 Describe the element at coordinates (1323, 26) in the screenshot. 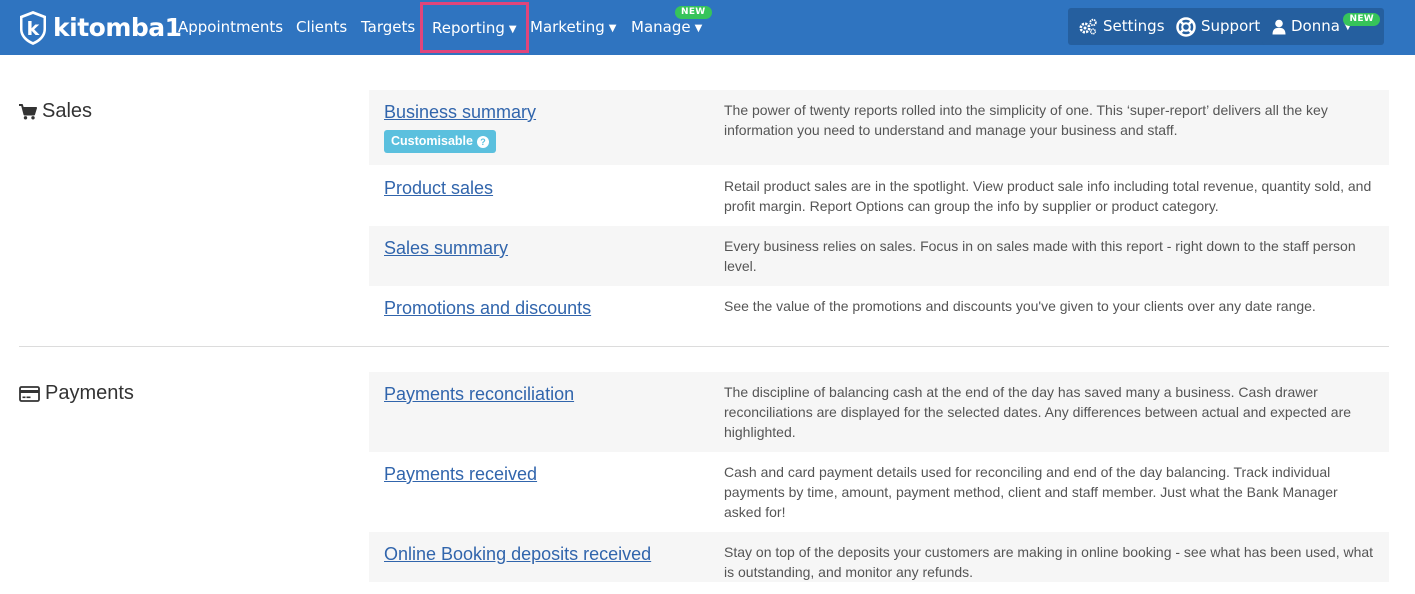

I see `user-menu-button: Donna ▼ NEW` at that location.